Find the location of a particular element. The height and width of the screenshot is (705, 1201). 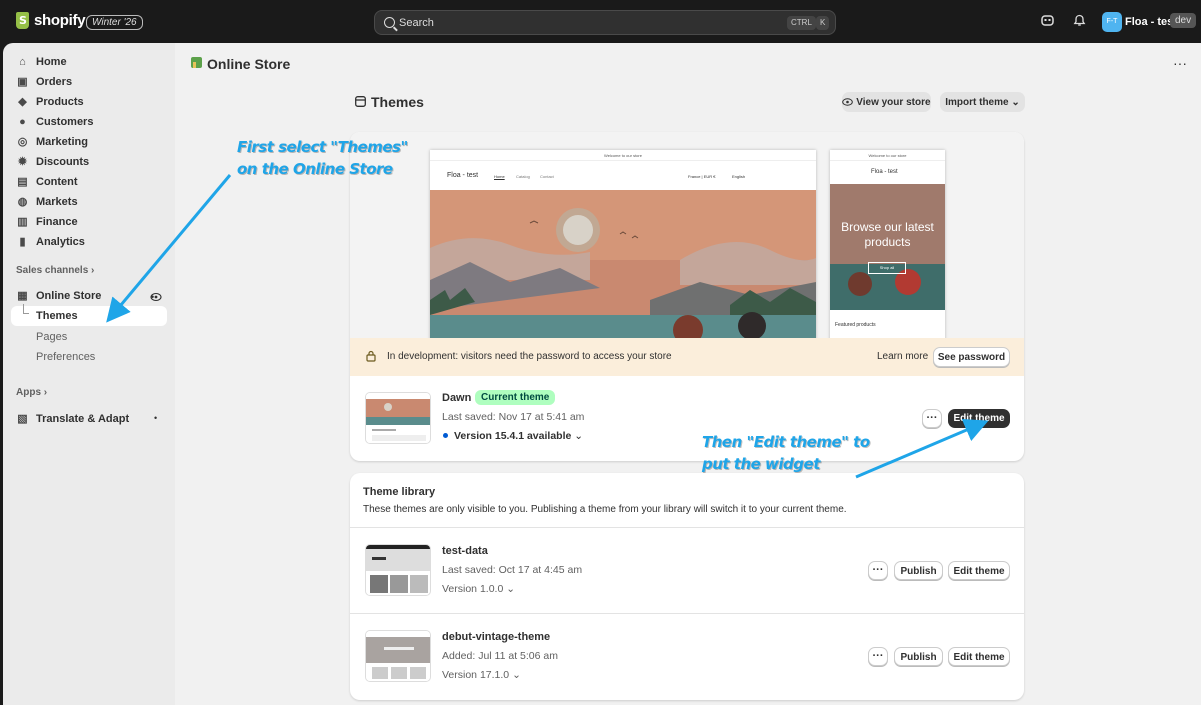

sidekick-icon is located at coordinates (1047, 22).